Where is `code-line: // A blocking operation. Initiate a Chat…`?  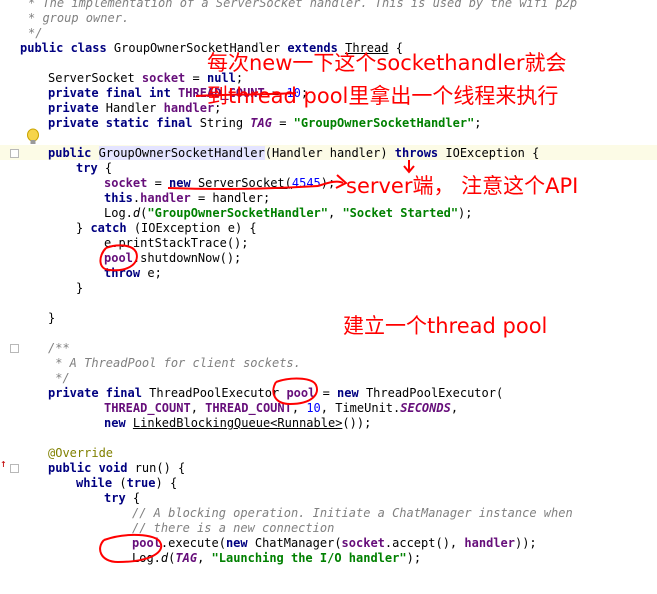
code-line: // A blocking operation. Initiate a Chat… is located at coordinates (352, 513).